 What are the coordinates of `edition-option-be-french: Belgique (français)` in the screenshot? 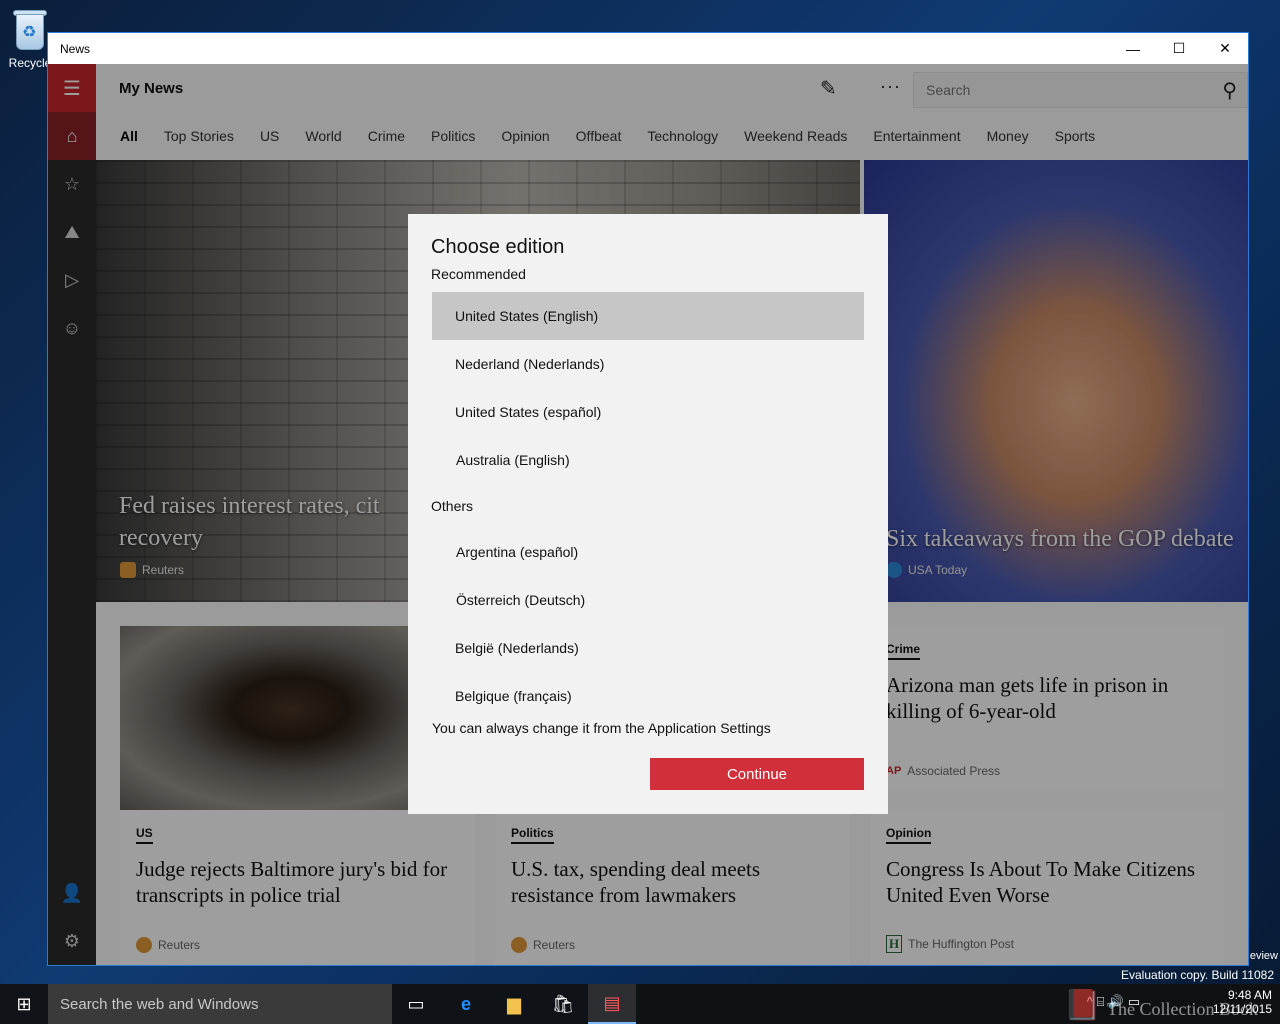 It's located at (648, 696).